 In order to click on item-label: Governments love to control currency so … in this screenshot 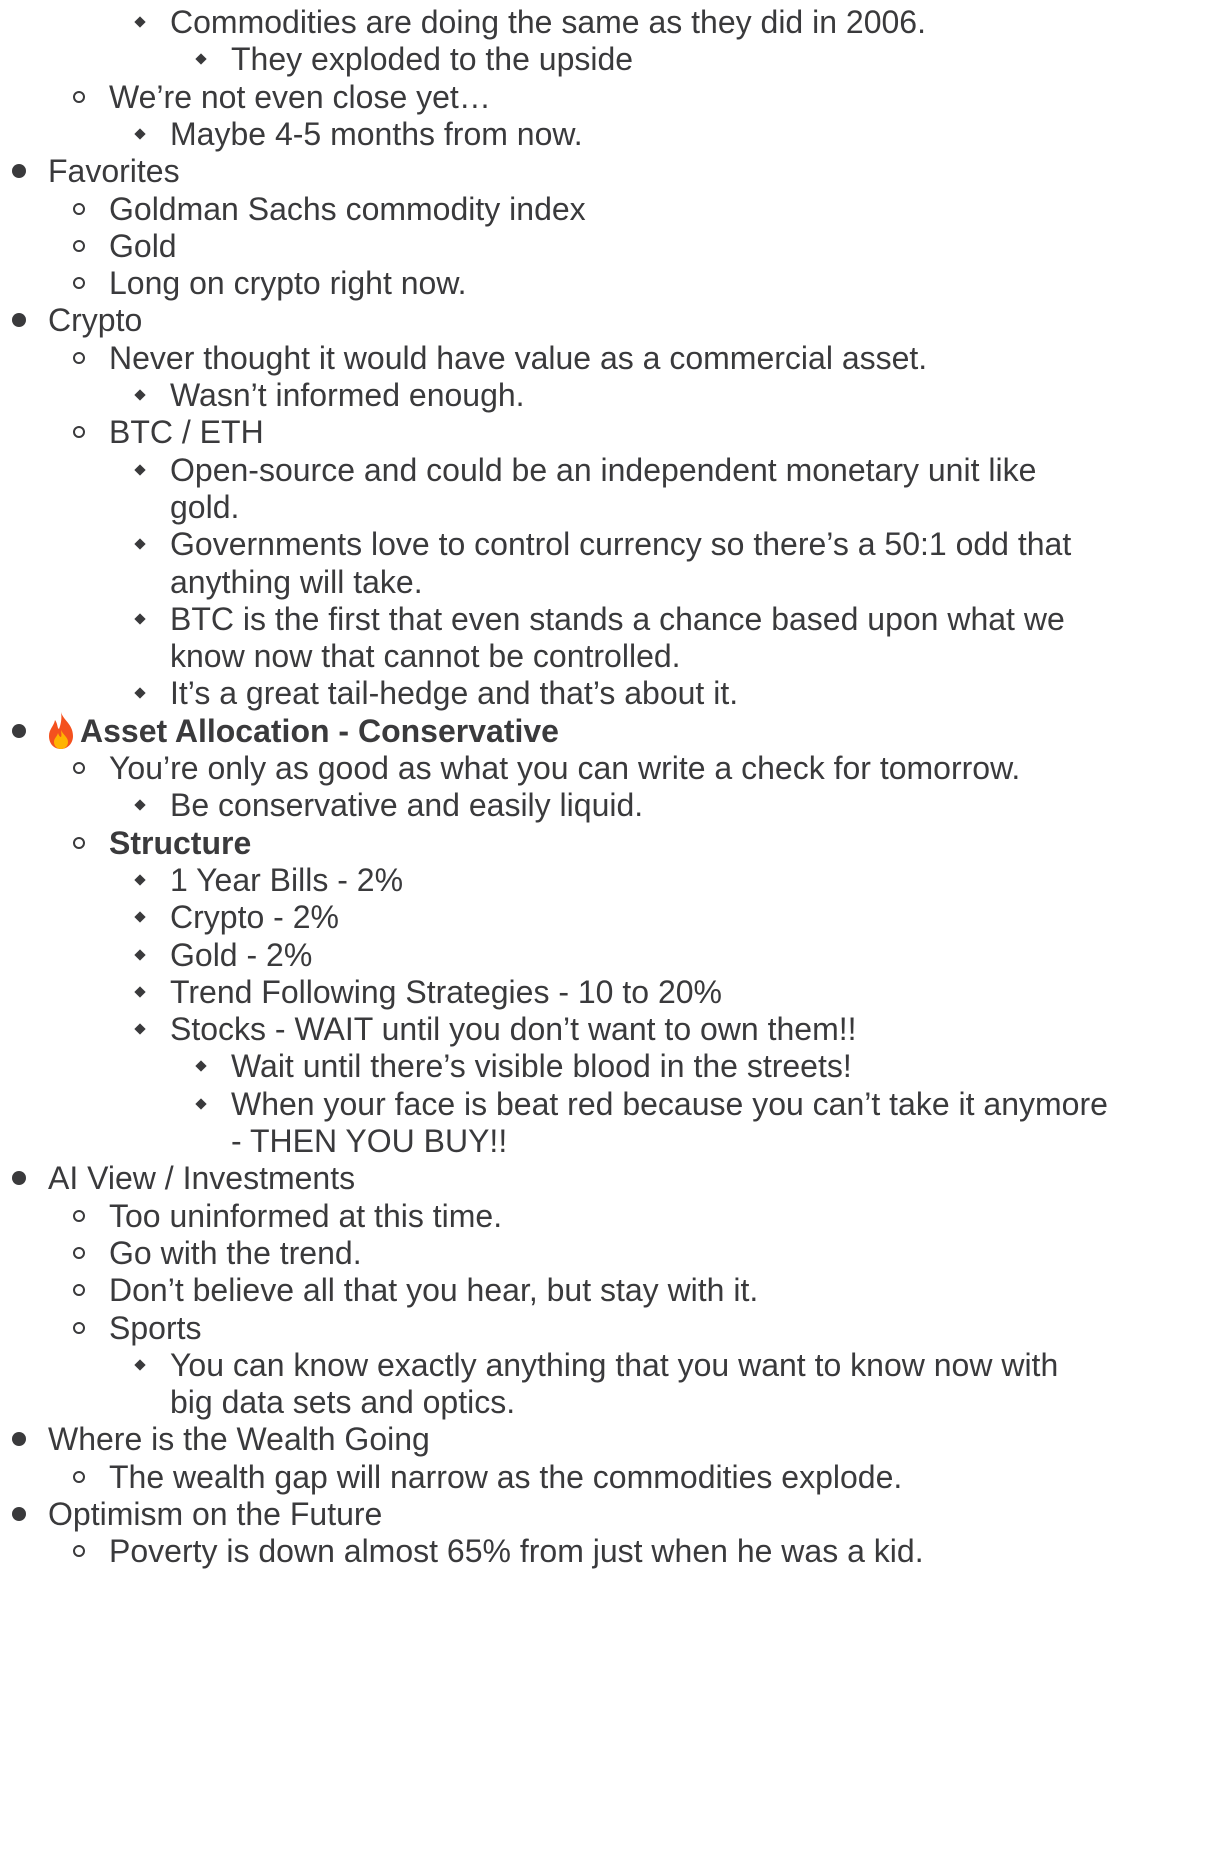, I will do `click(621, 544)`.